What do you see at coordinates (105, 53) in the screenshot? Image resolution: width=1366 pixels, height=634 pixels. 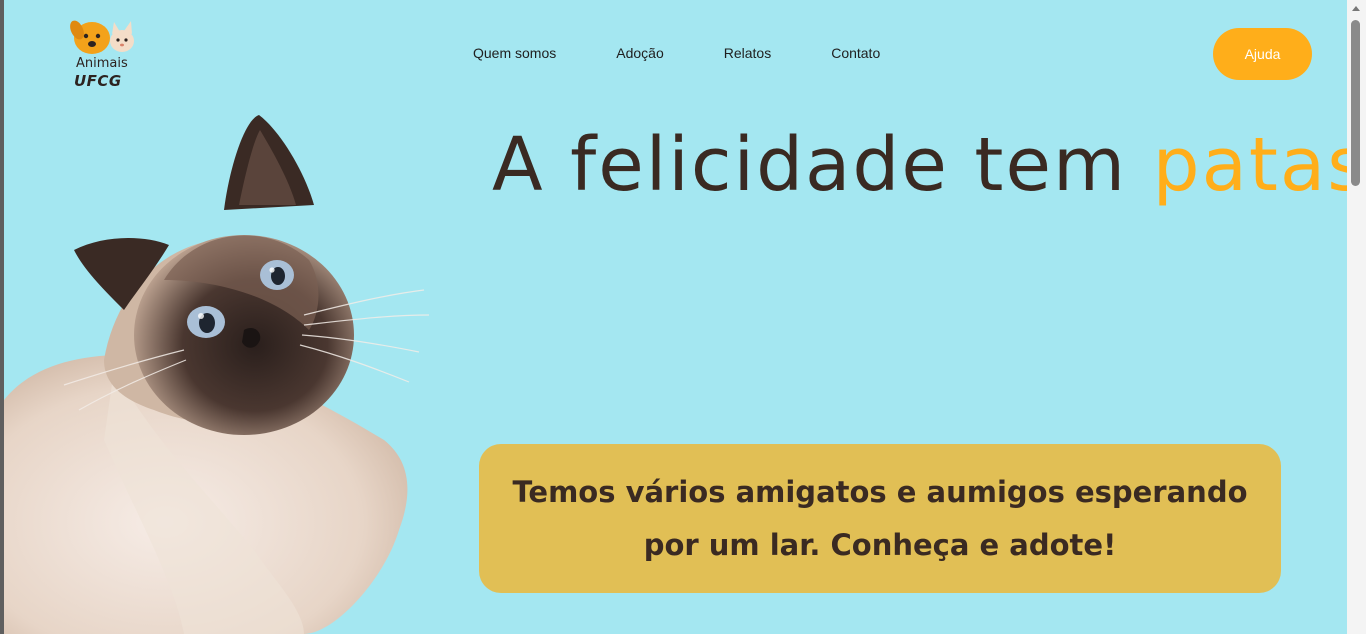 I see `site-logo: Animais UFCG` at bounding box center [105, 53].